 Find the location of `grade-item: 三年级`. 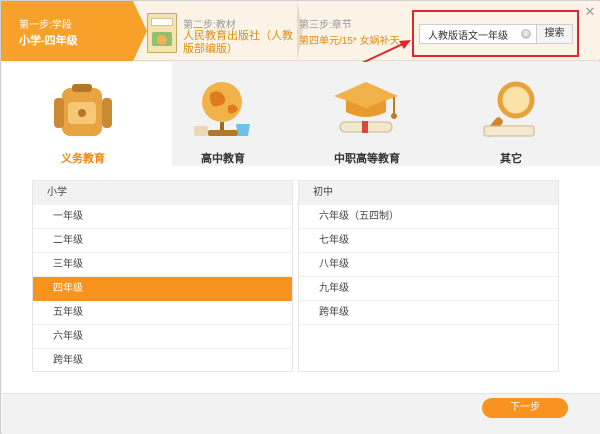

grade-item: 三年级 is located at coordinates (162, 265).